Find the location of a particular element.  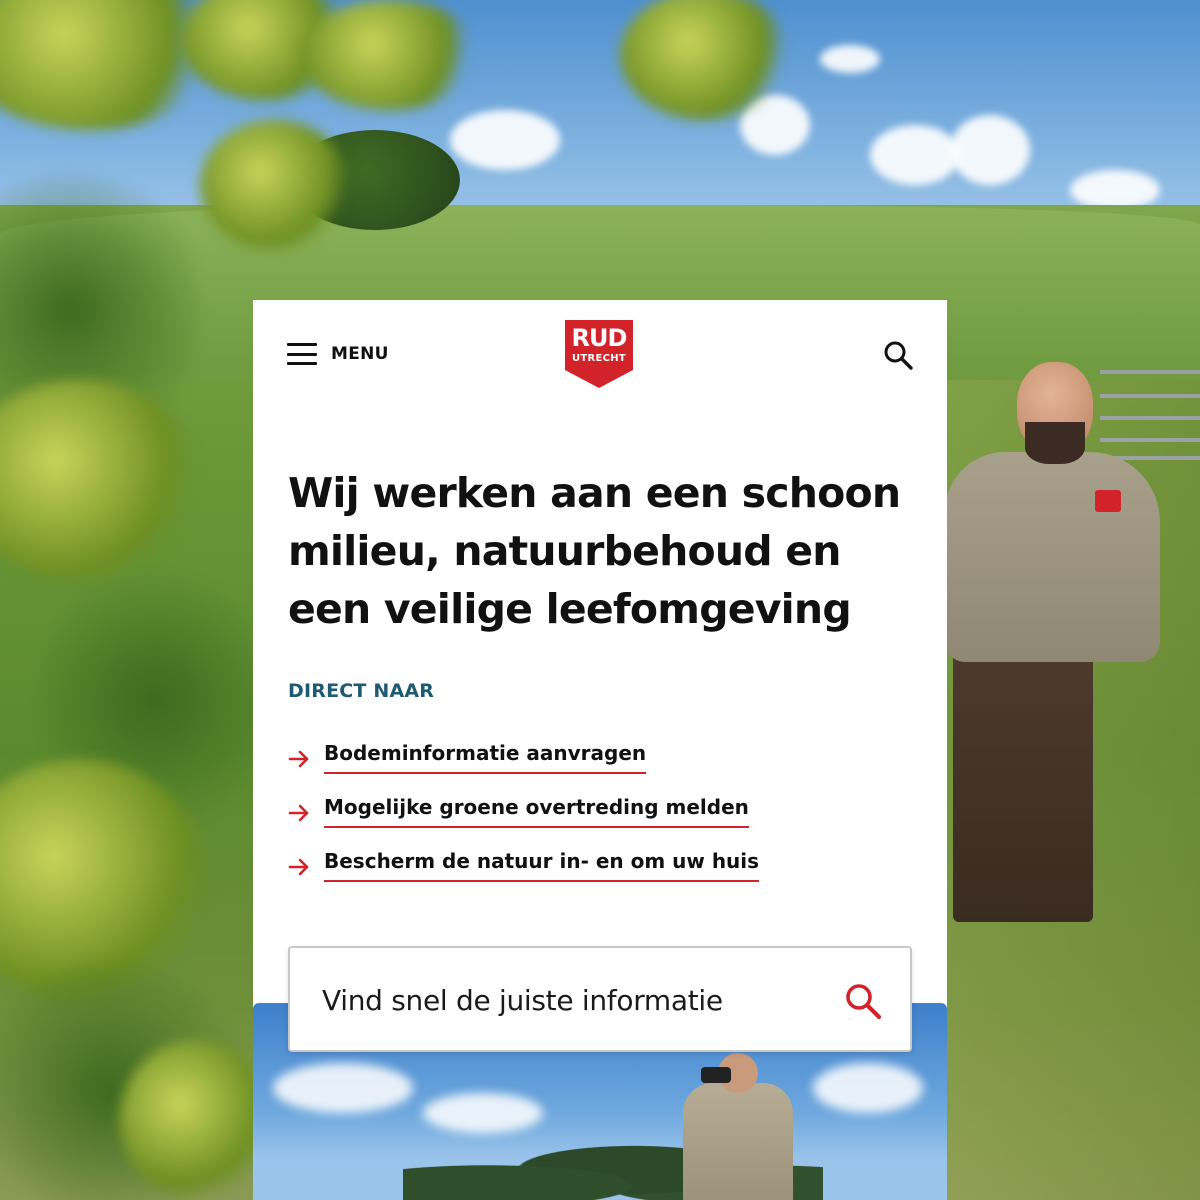

quick-link-groene-overtreding: Mogelijke groene overtreding melden is located at coordinates (536, 811).